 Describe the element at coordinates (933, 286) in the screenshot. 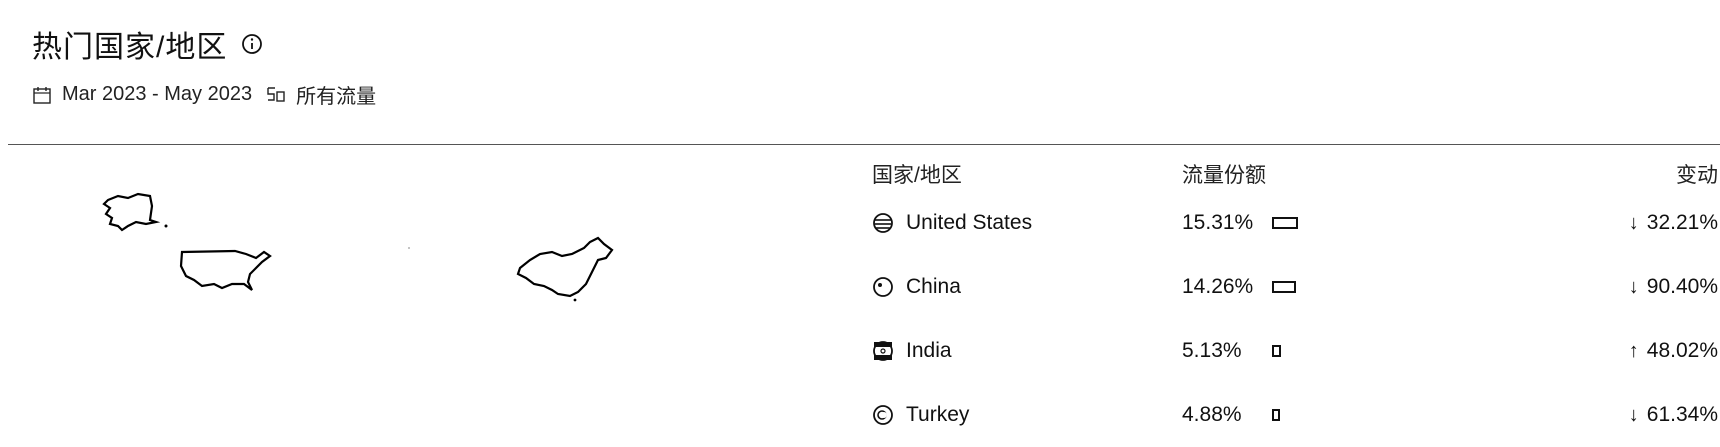

I see `country-name: China` at that location.